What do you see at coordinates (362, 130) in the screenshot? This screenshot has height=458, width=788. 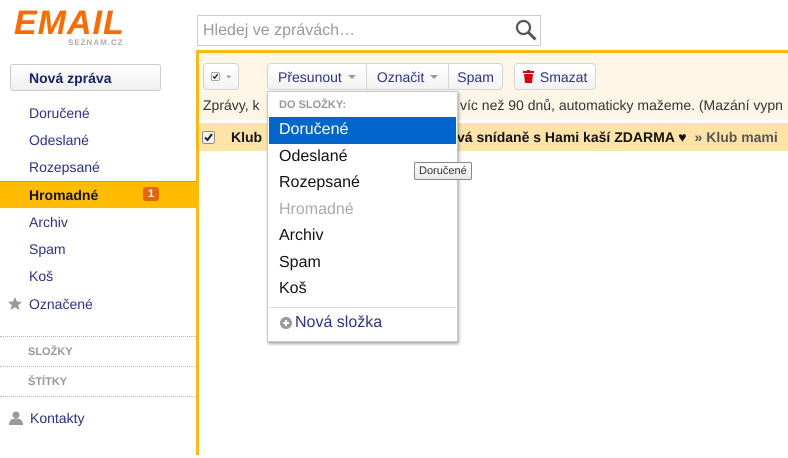 I see `menu-item: Doručené` at bounding box center [362, 130].